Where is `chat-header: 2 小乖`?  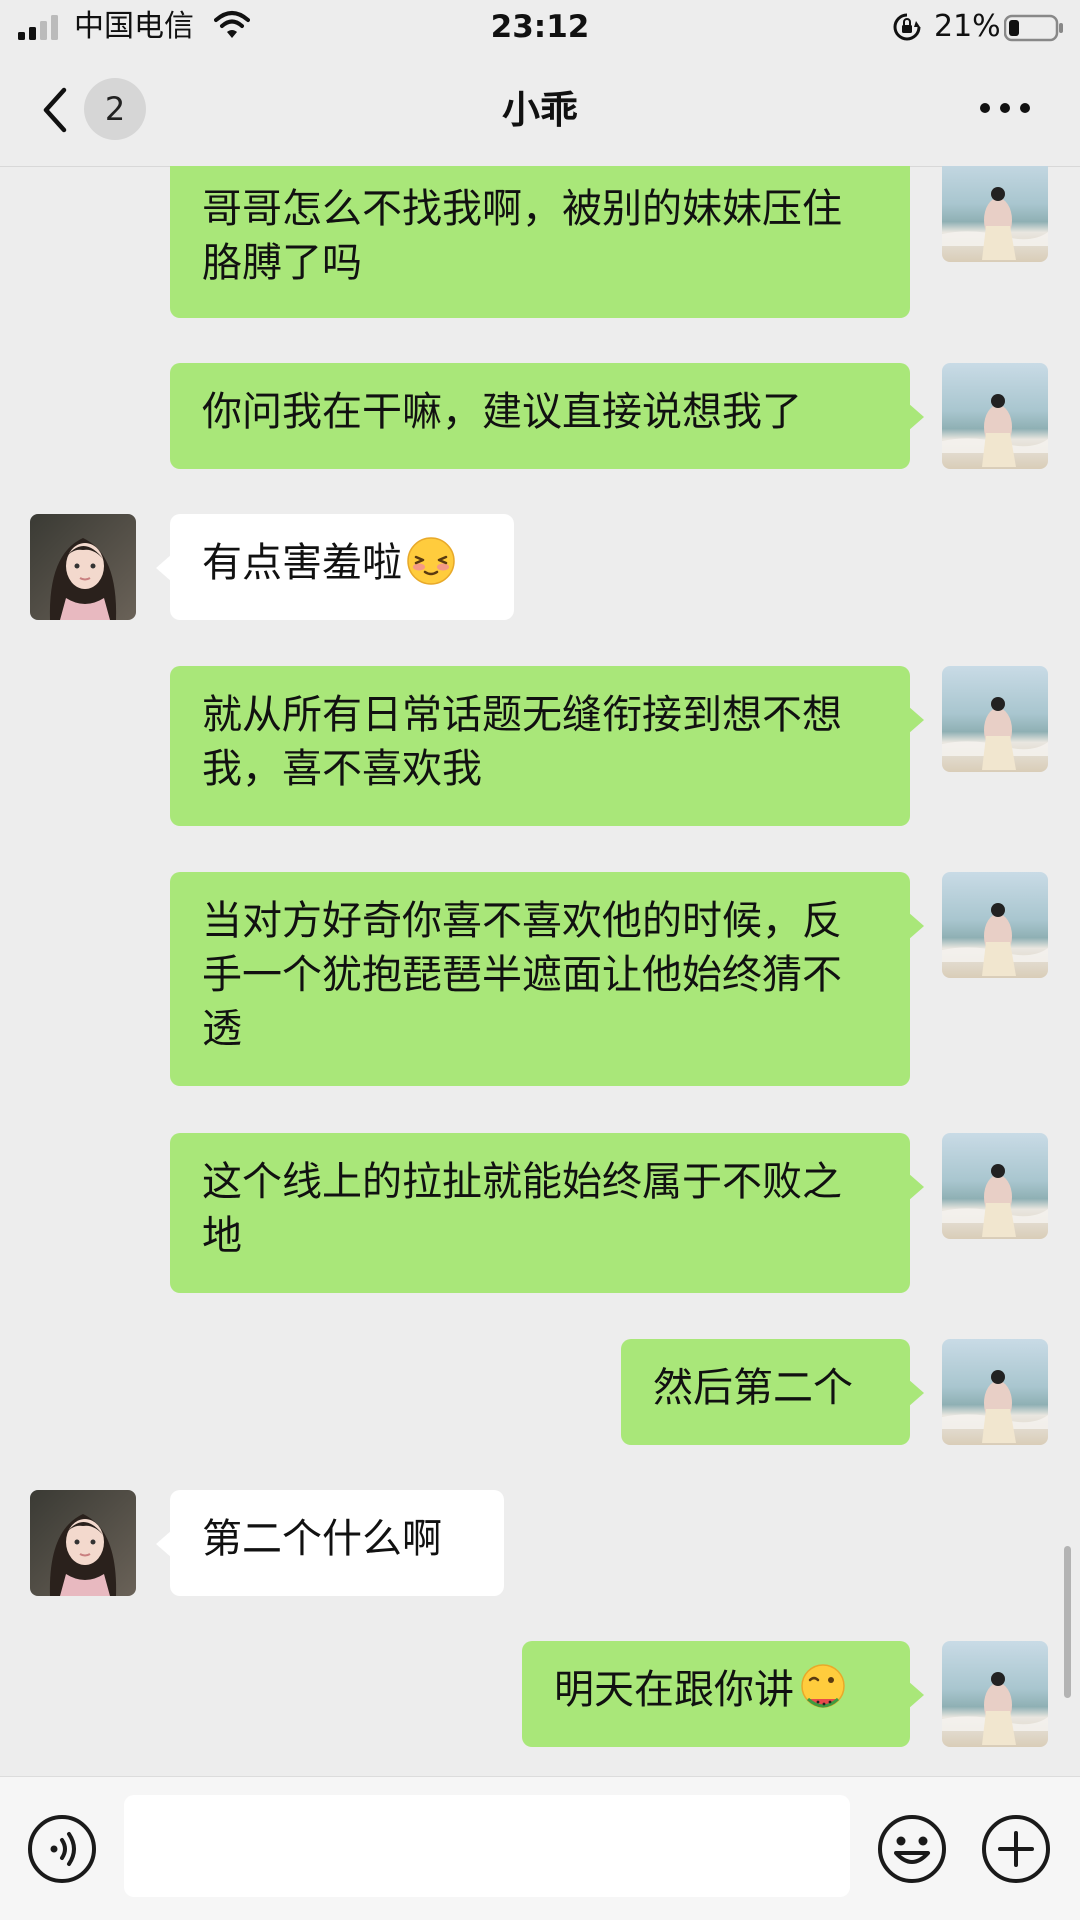
chat-header: 2 小乖 is located at coordinates (540, 110).